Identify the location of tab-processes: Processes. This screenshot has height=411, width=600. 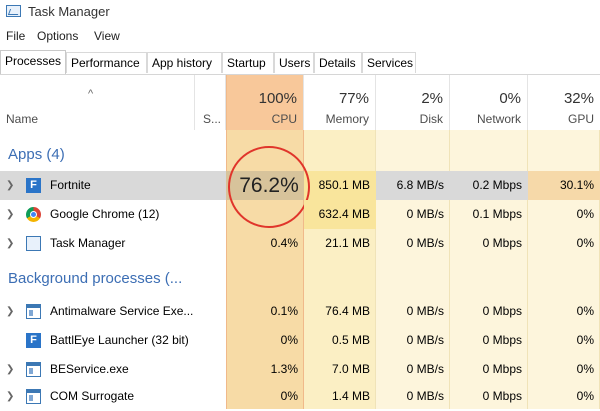
(33, 62).